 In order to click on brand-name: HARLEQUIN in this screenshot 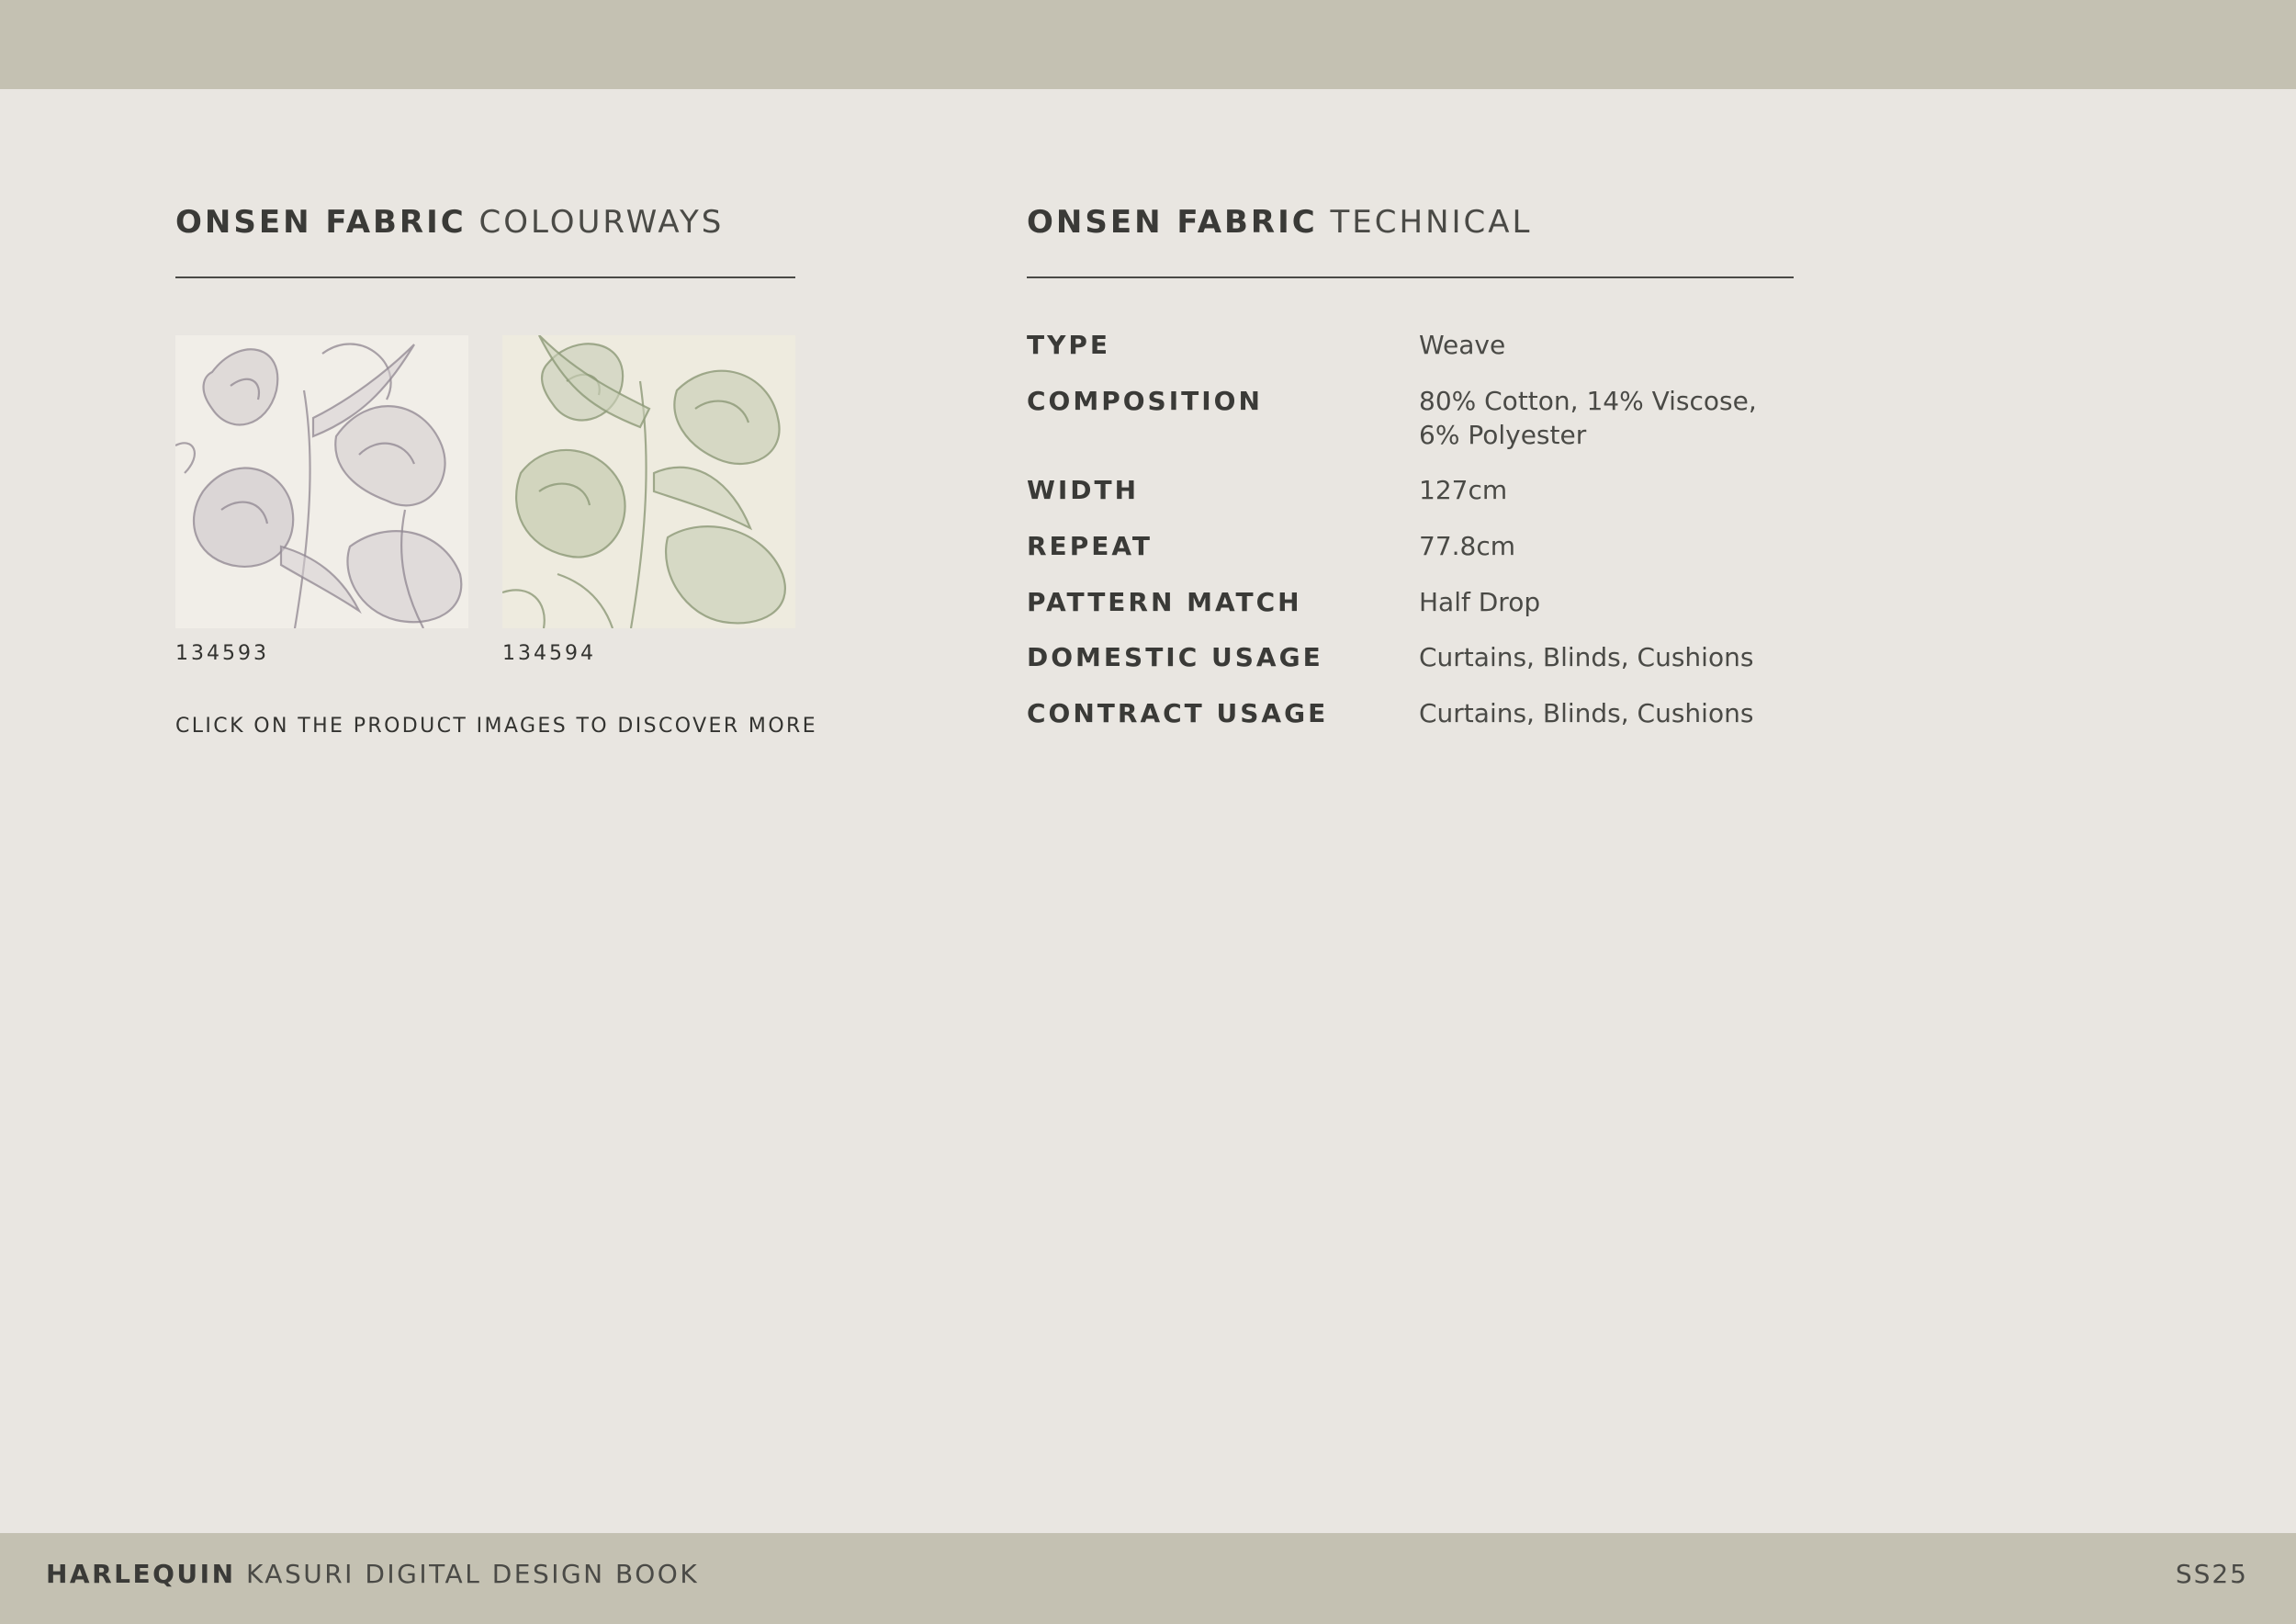, I will do `click(141, 1574)`.